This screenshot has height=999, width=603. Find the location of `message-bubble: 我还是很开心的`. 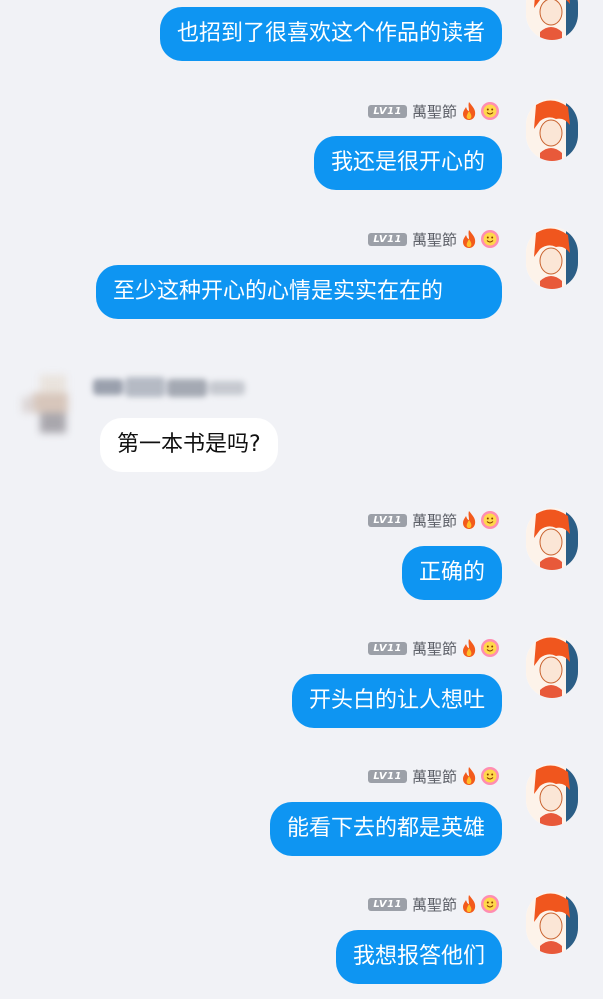

message-bubble: 我还是很开心的 is located at coordinates (407, 163).